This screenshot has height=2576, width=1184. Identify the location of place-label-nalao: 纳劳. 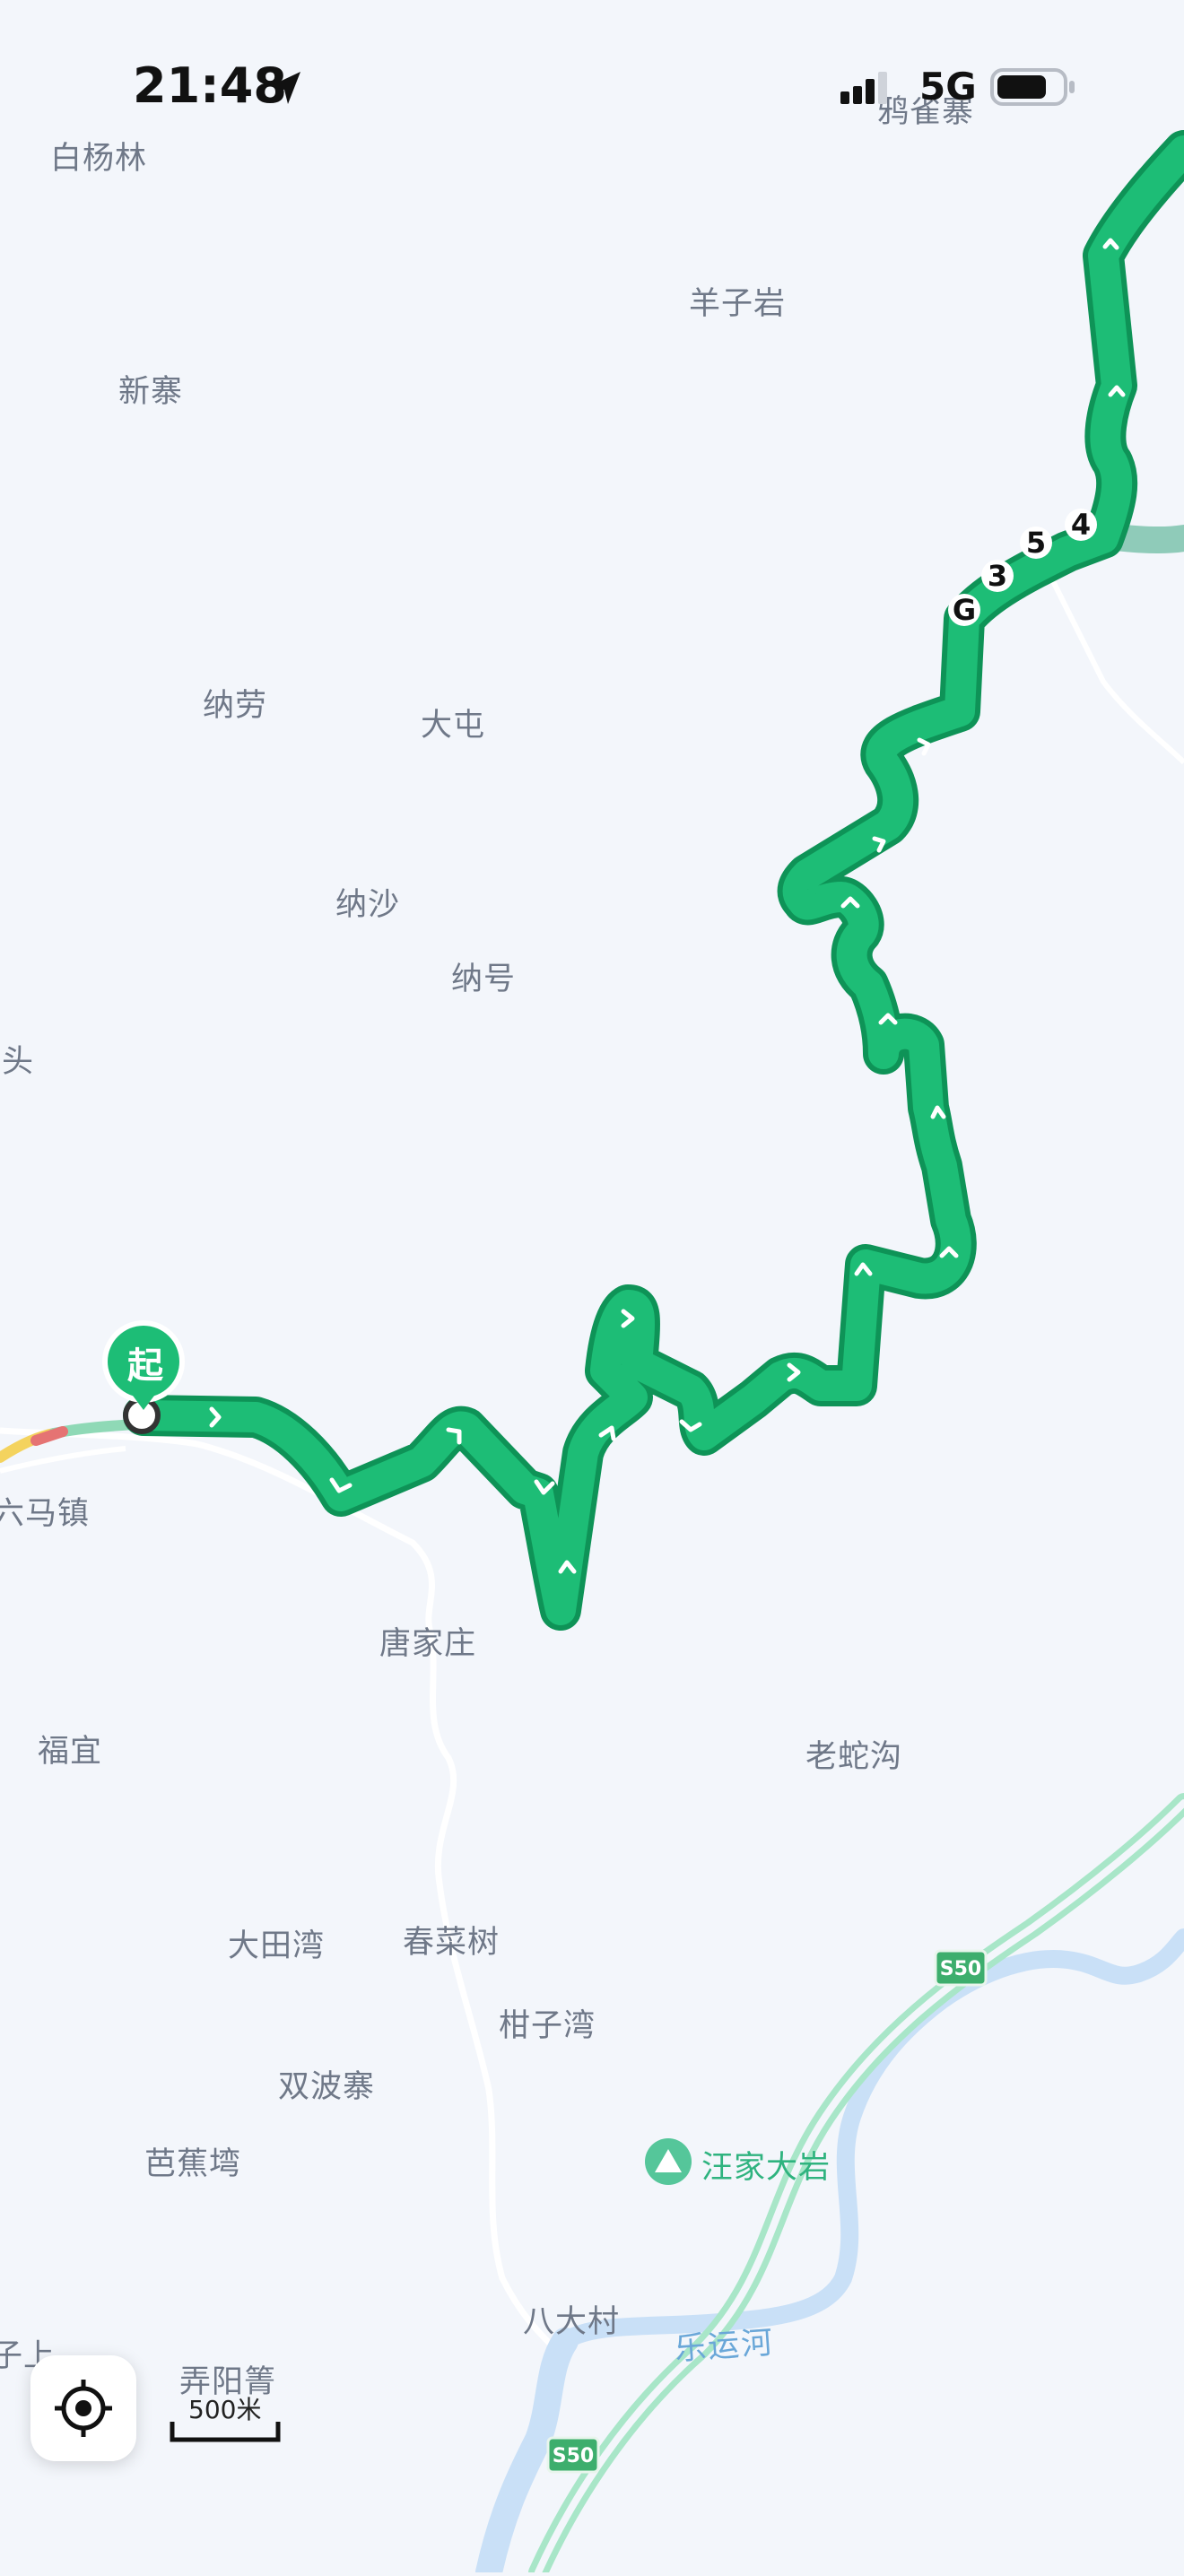
(235, 703).